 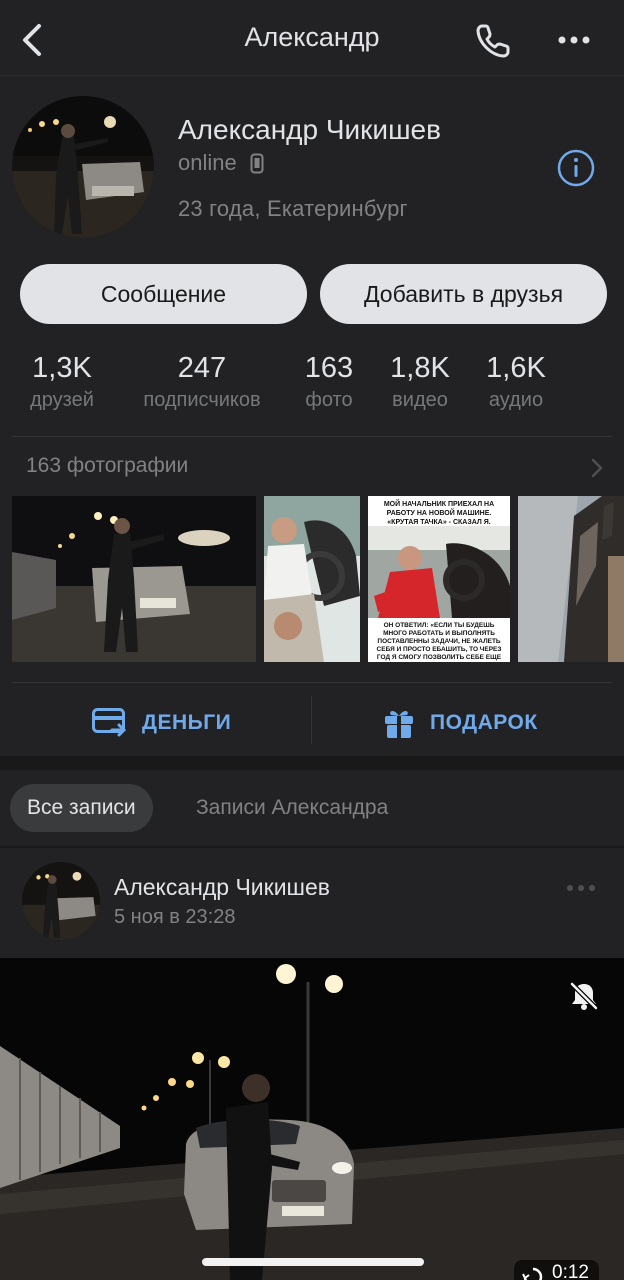 I want to click on mobile-device-icon, so click(x=257, y=163).